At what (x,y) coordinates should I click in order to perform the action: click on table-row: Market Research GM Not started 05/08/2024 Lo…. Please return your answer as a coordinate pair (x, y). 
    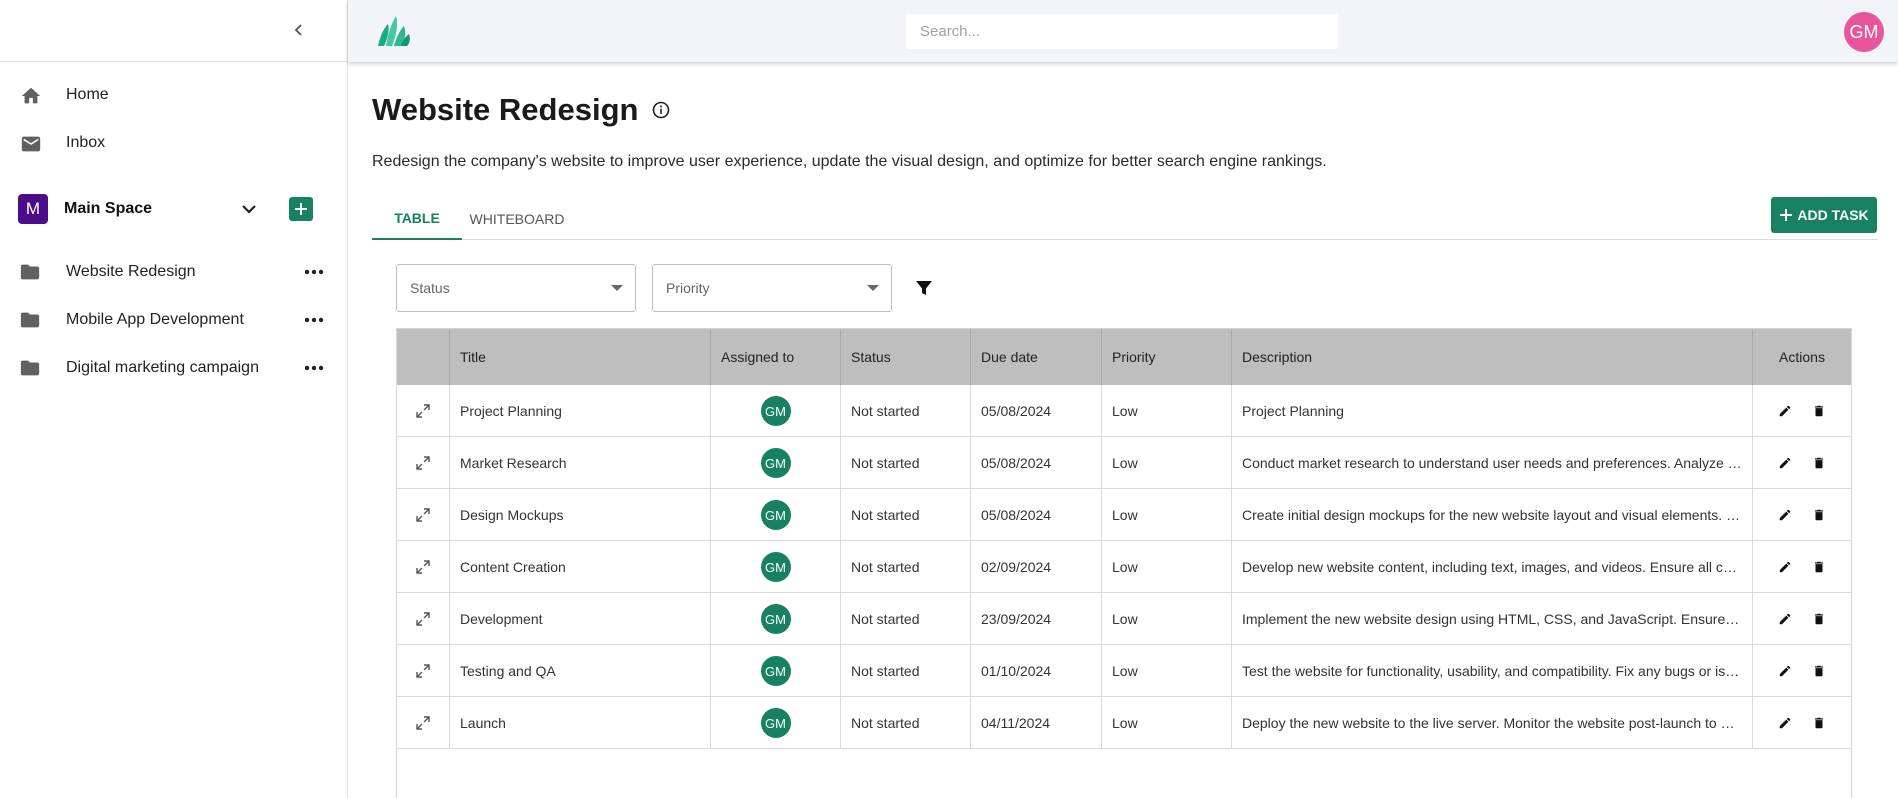
    Looking at the image, I should click on (1124, 463).